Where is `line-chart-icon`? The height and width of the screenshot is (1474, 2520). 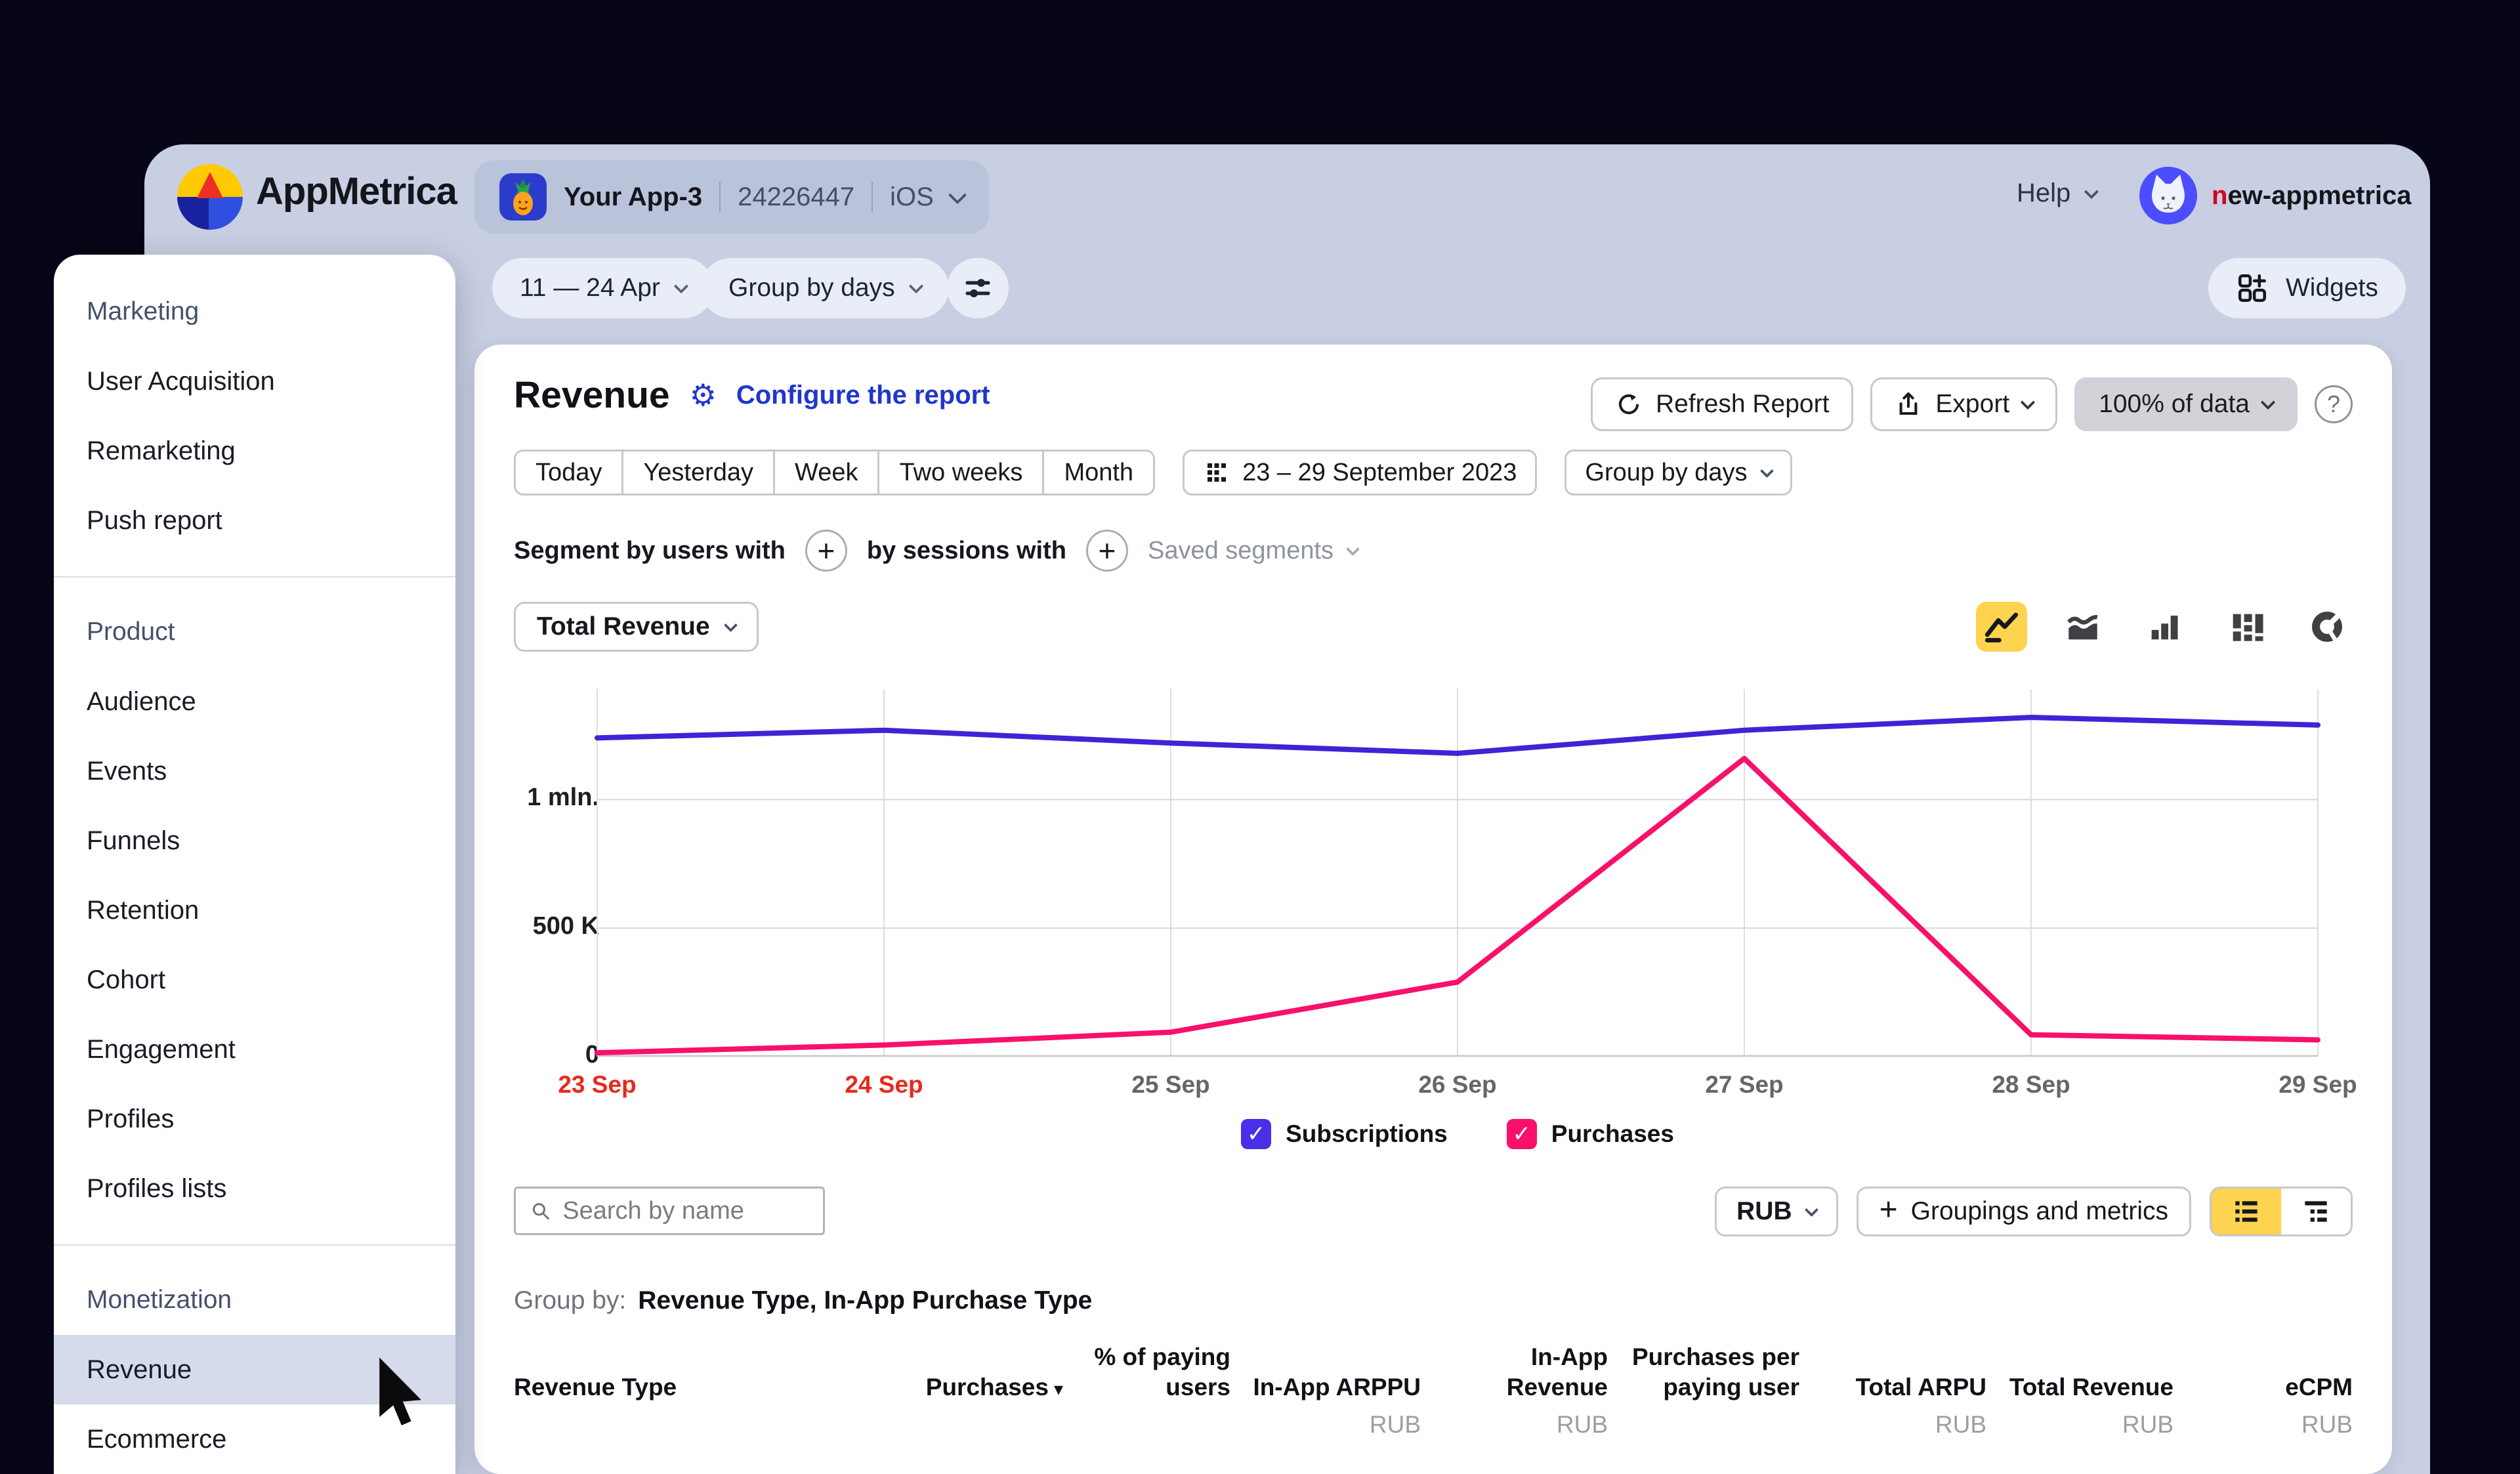
line-chart-icon is located at coordinates (2001, 627).